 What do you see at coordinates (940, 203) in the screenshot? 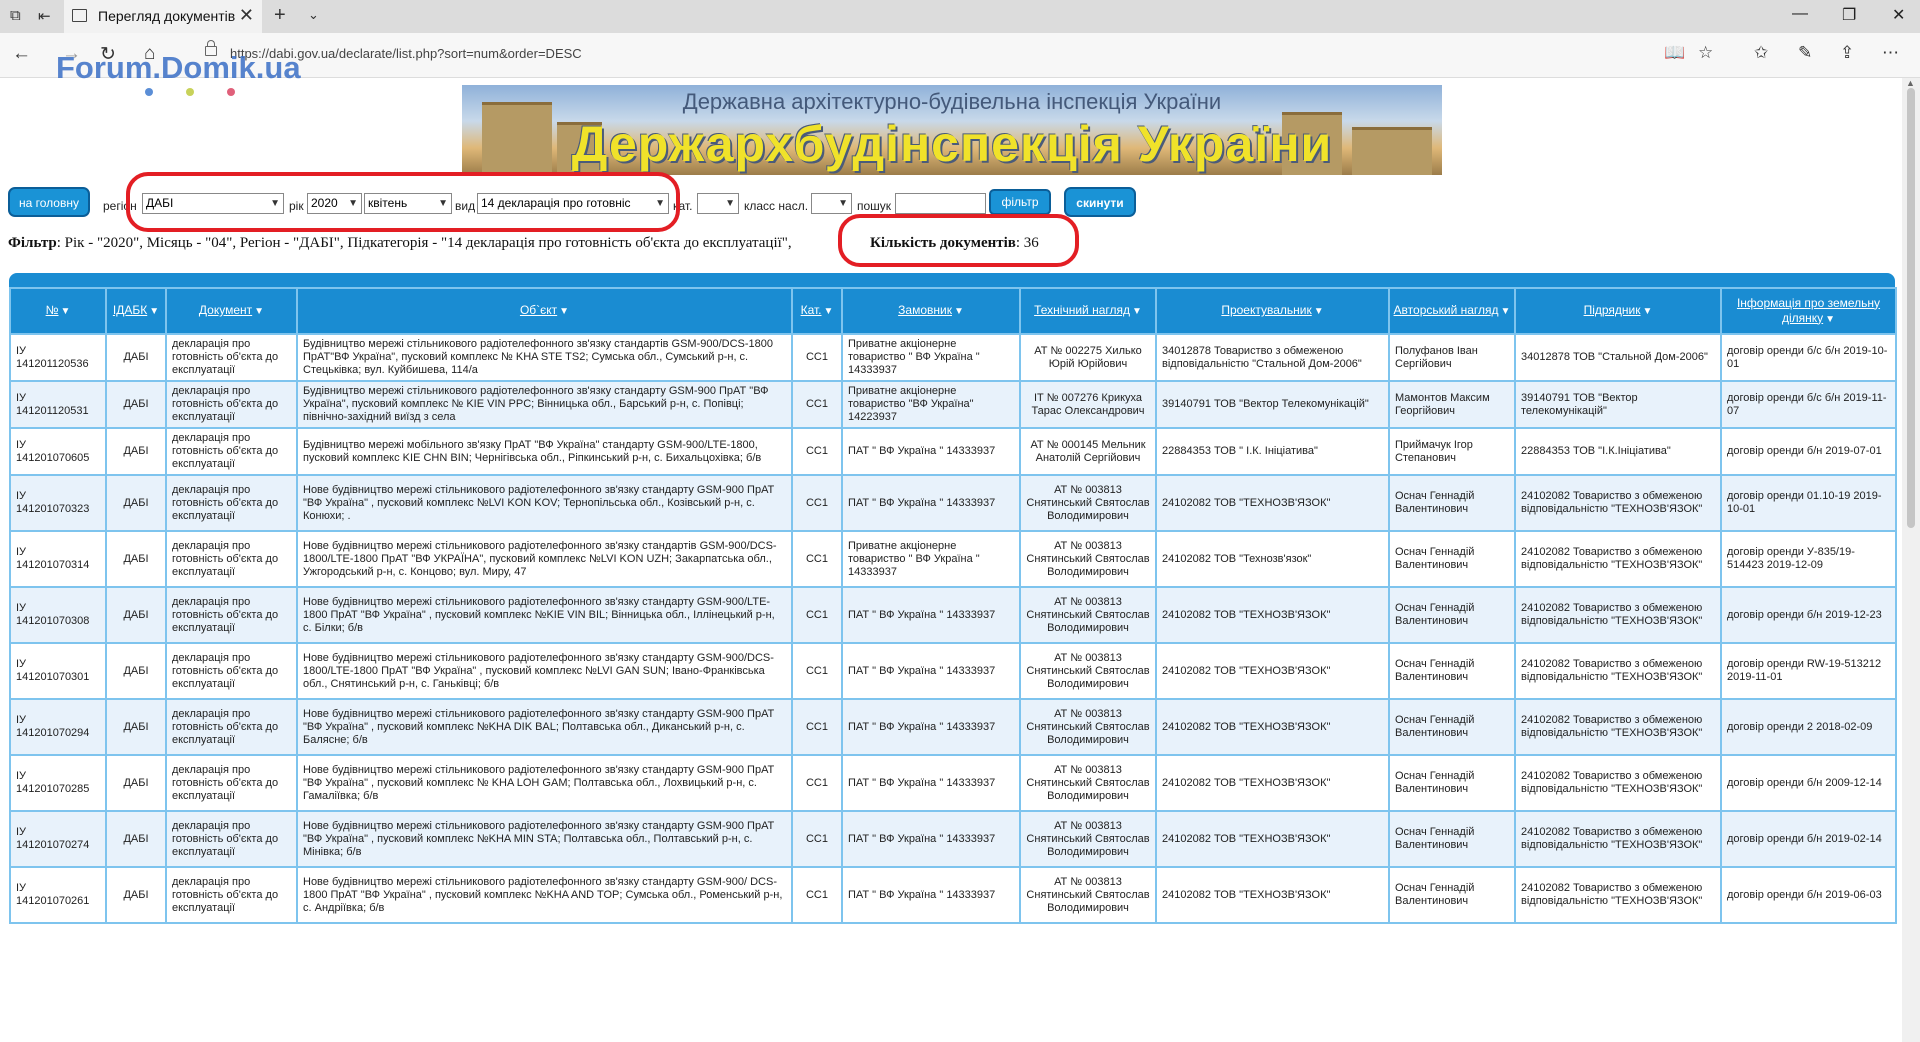
I see `search-input` at bounding box center [940, 203].